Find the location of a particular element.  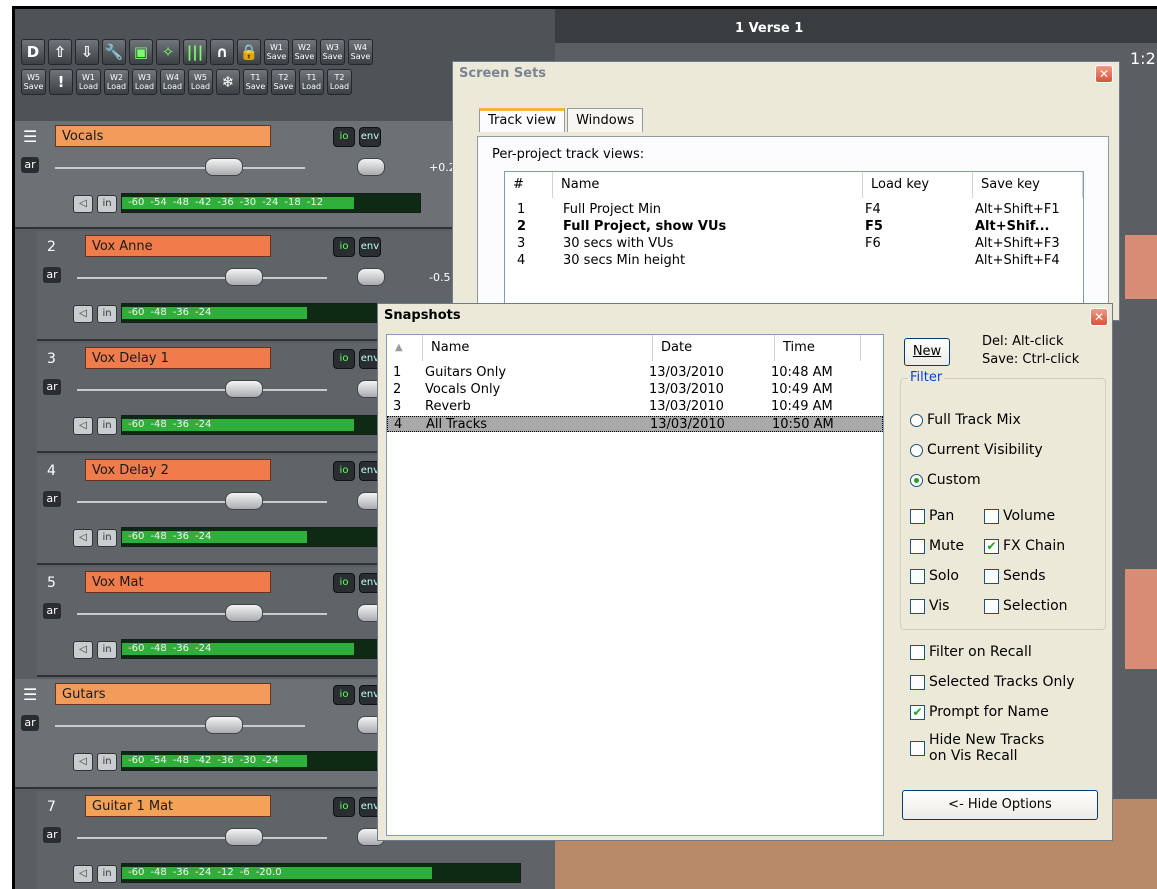

toolbar-screenset-button: W1 Save is located at coordinates (276, 52).